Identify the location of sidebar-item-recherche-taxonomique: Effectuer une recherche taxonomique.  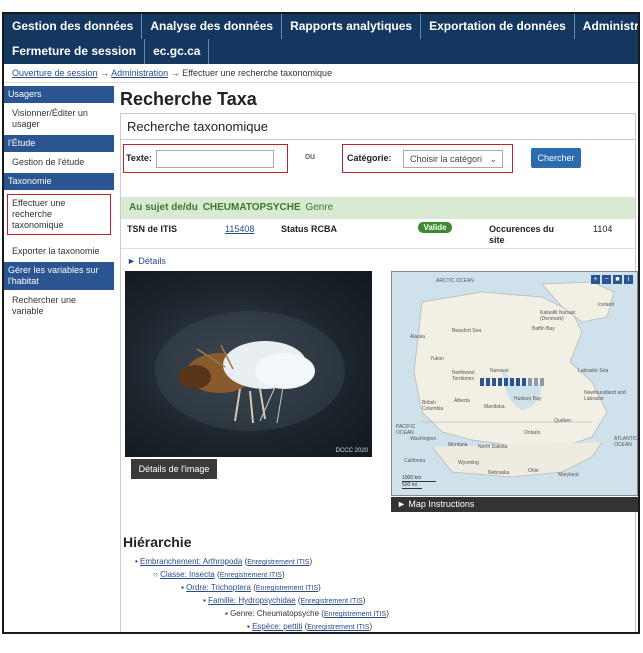
(59, 214).